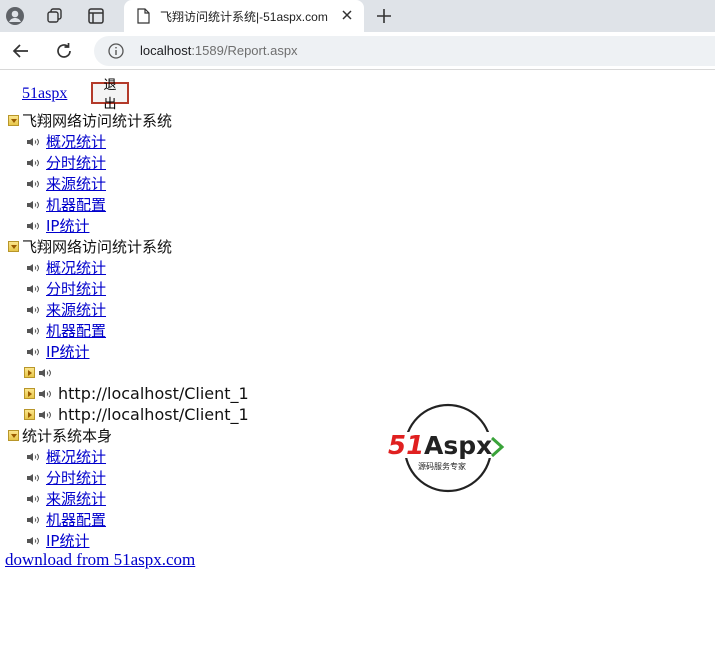  I want to click on address-bar: localhost:1589/Report.aspx, so click(357, 51).